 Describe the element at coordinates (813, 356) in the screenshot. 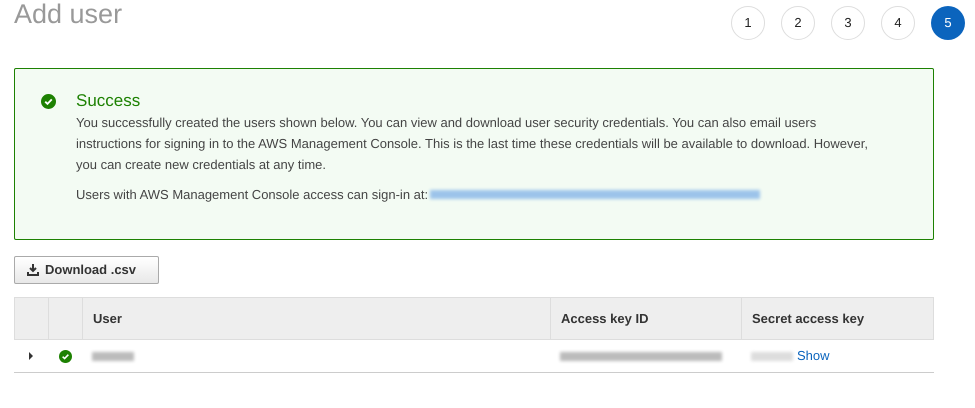

I see `show-link: Show` at that location.